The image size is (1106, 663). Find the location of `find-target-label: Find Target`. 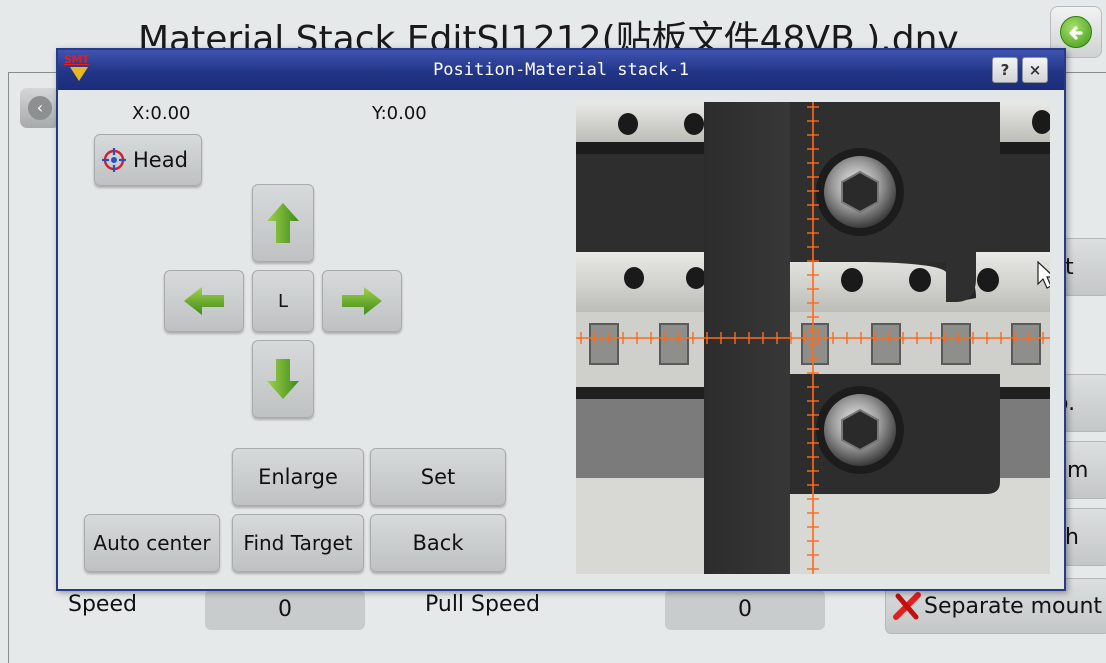

find-target-label: Find Target is located at coordinates (298, 543).